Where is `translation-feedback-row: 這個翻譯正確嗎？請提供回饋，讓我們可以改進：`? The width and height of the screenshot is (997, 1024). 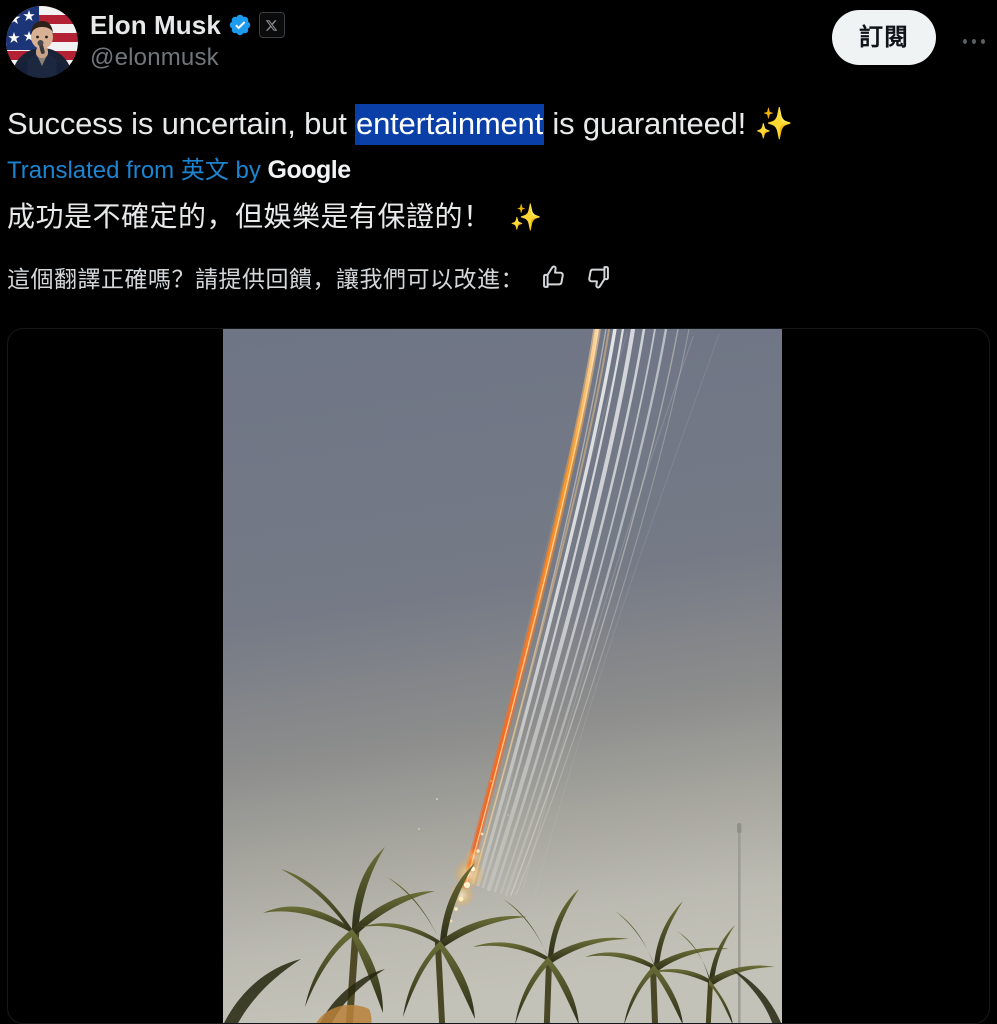
translation-feedback-row: 這個翻譯正確嗎？請提供回饋，讓我們可以改進： is located at coordinates (499, 277).